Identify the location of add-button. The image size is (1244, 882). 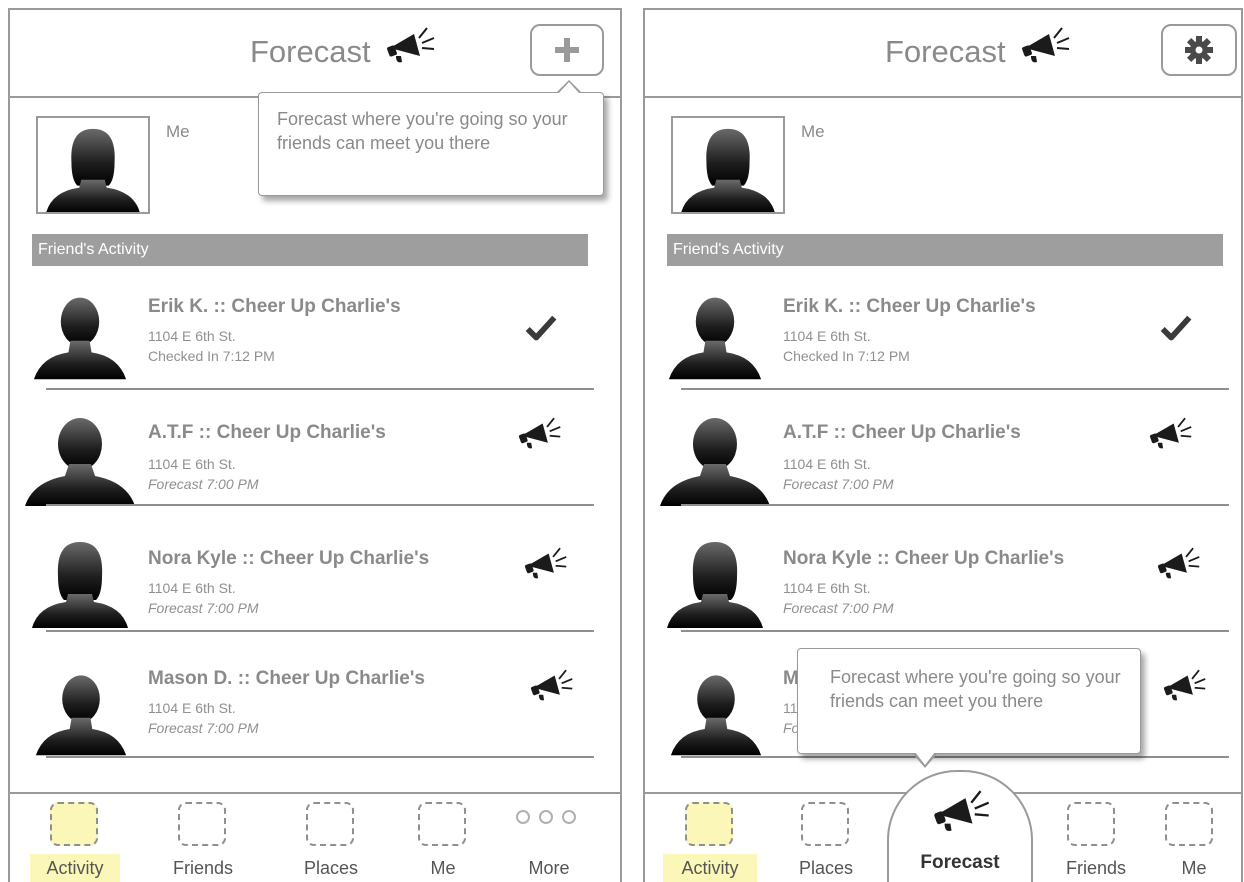
(567, 50).